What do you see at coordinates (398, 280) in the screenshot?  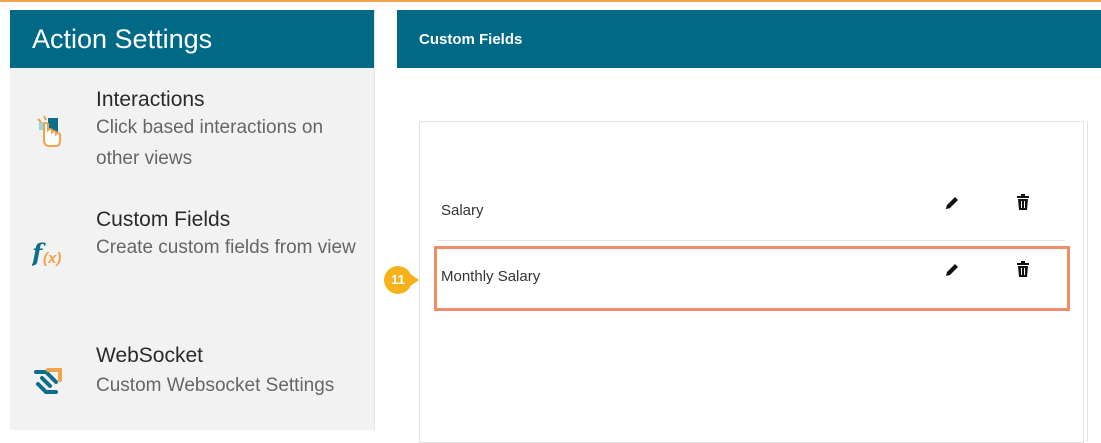 I see `step-badge: 11` at bounding box center [398, 280].